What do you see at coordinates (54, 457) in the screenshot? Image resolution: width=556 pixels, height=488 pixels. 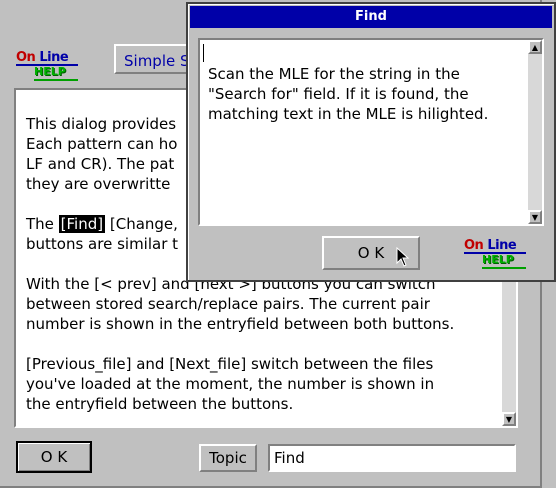 I see `help-ok-button: O K` at bounding box center [54, 457].